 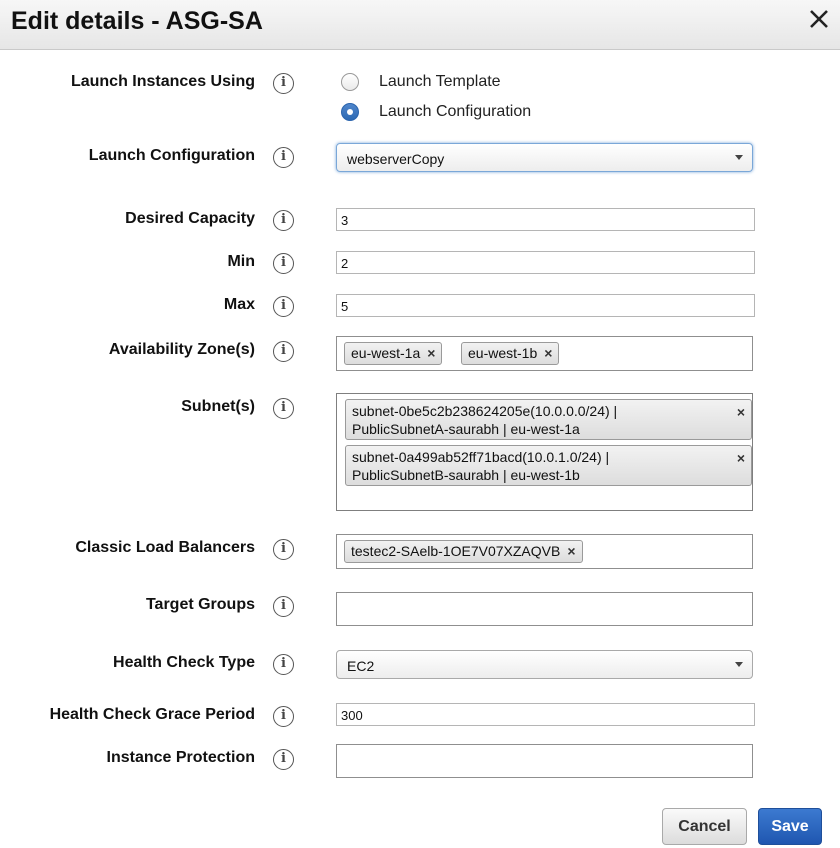 What do you see at coordinates (350, 82) in the screenshot?
I see `radio-button-unchecked` at bounding box center [350, 82].